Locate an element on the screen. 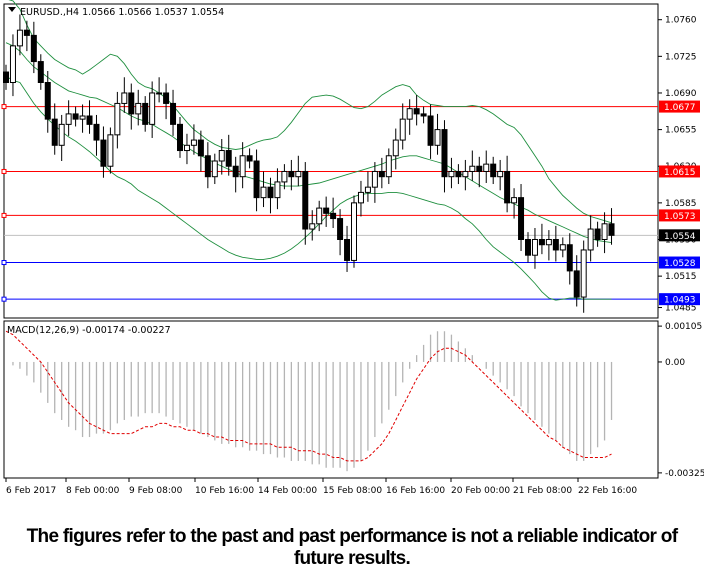  time-axis-label: 14 Feb 00:00 is located at coordinates (287, 491).